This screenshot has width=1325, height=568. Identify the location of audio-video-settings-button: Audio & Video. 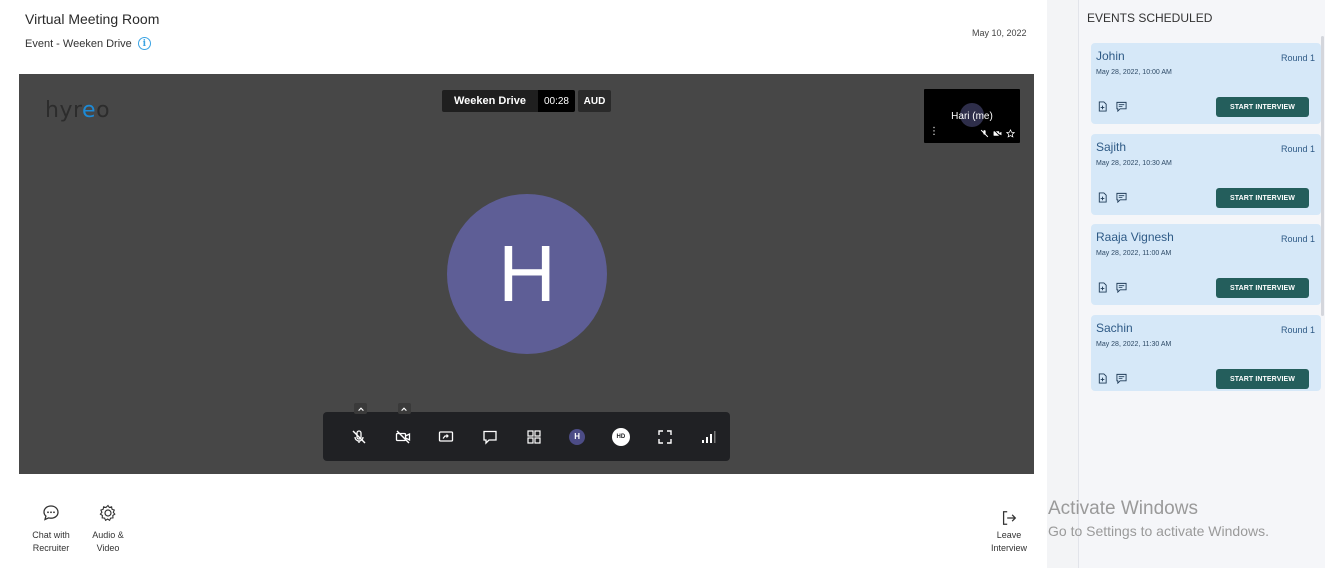
(108, 529).